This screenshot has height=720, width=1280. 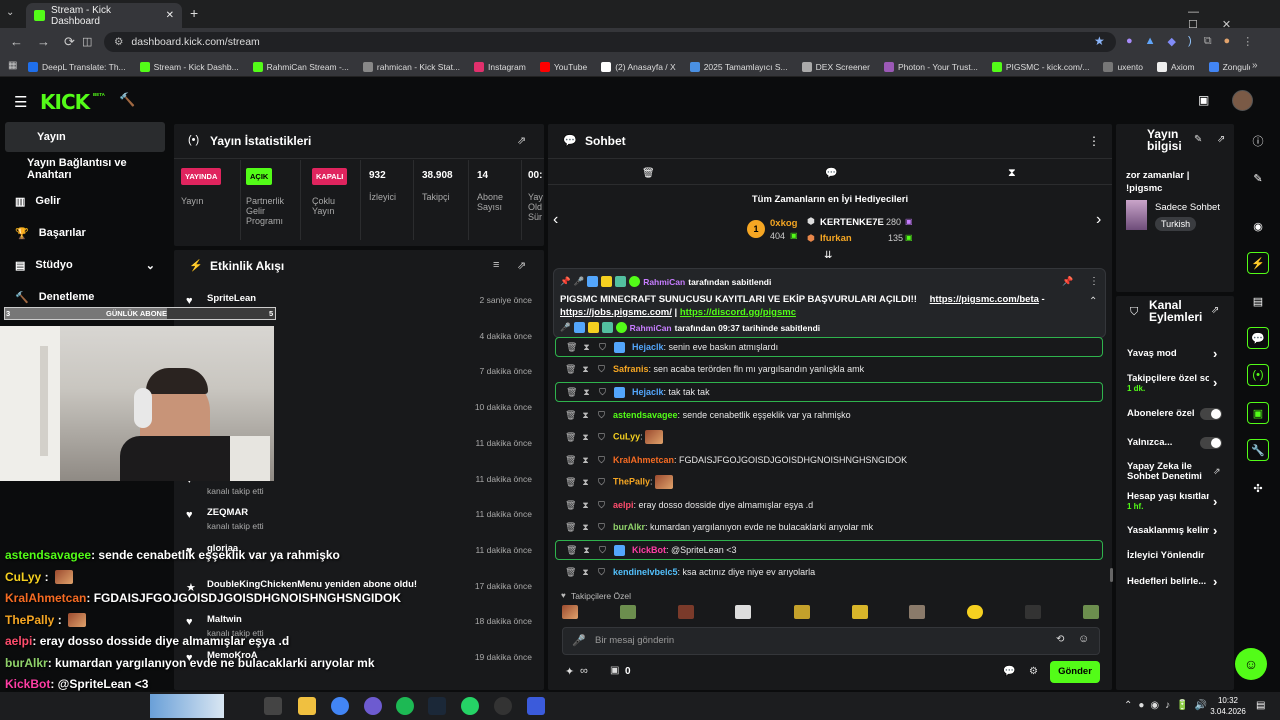 I want to click on hamburger-menu-icon: ☰, so click(x=20, y=102).